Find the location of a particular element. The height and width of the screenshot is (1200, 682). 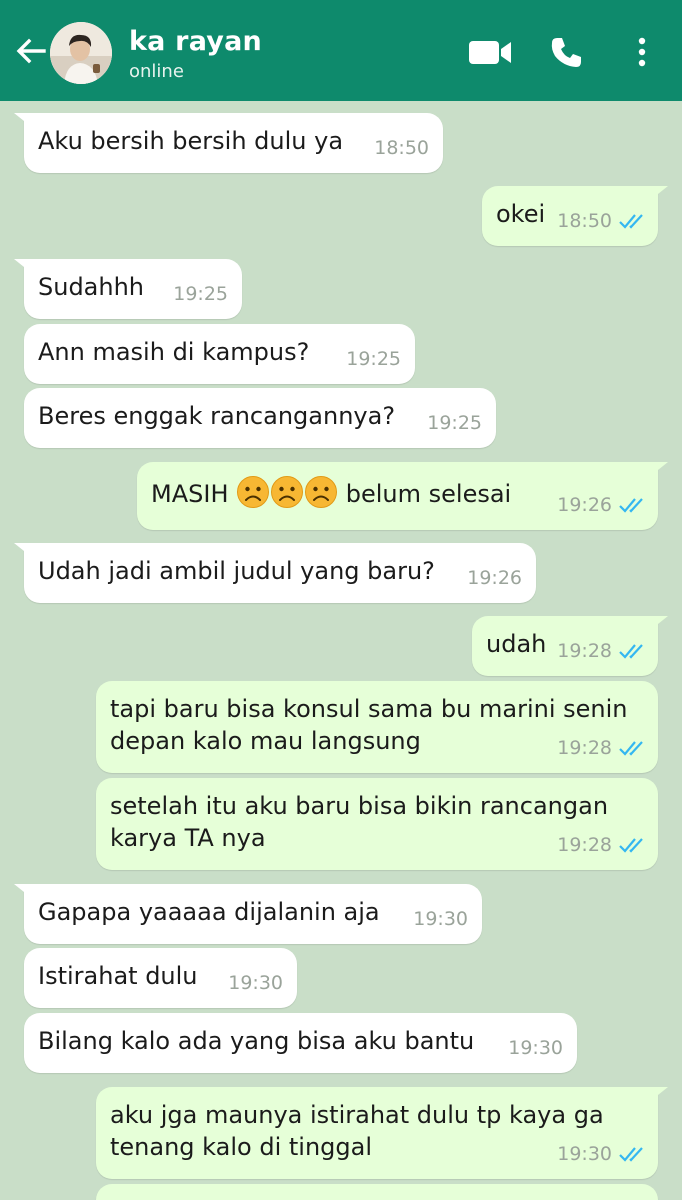

avatar is located at coordinates (81, 53).